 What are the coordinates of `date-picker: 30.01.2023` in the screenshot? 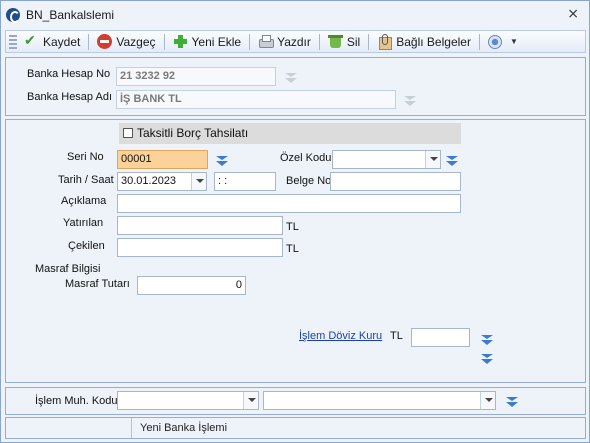 It's located at (162, 181).